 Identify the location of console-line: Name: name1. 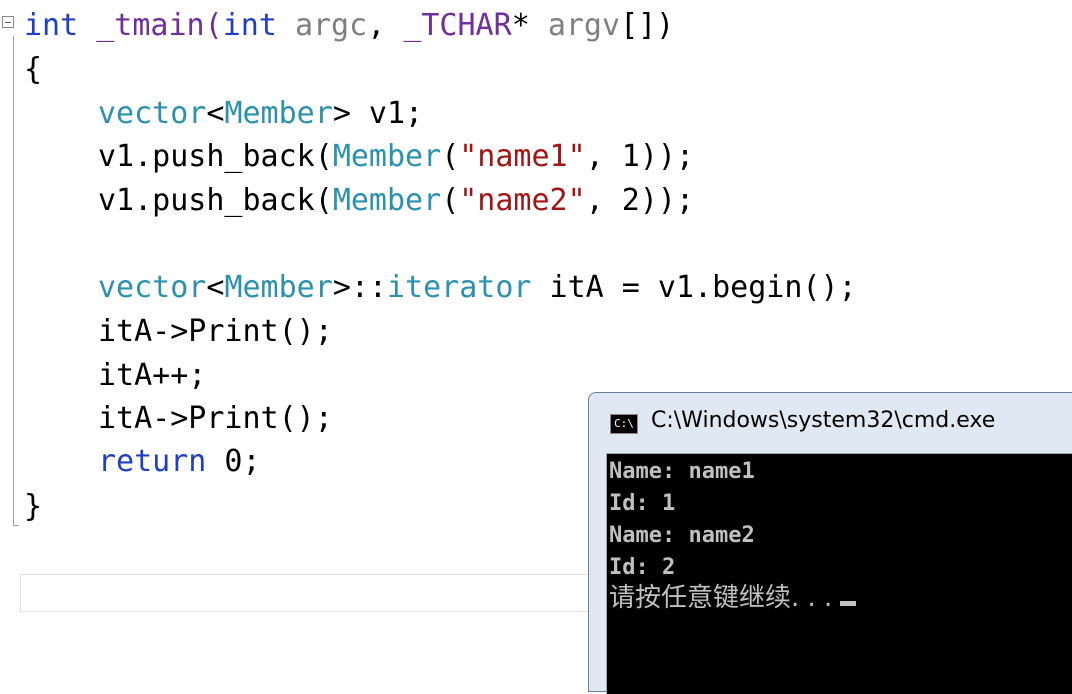
(682, 471).